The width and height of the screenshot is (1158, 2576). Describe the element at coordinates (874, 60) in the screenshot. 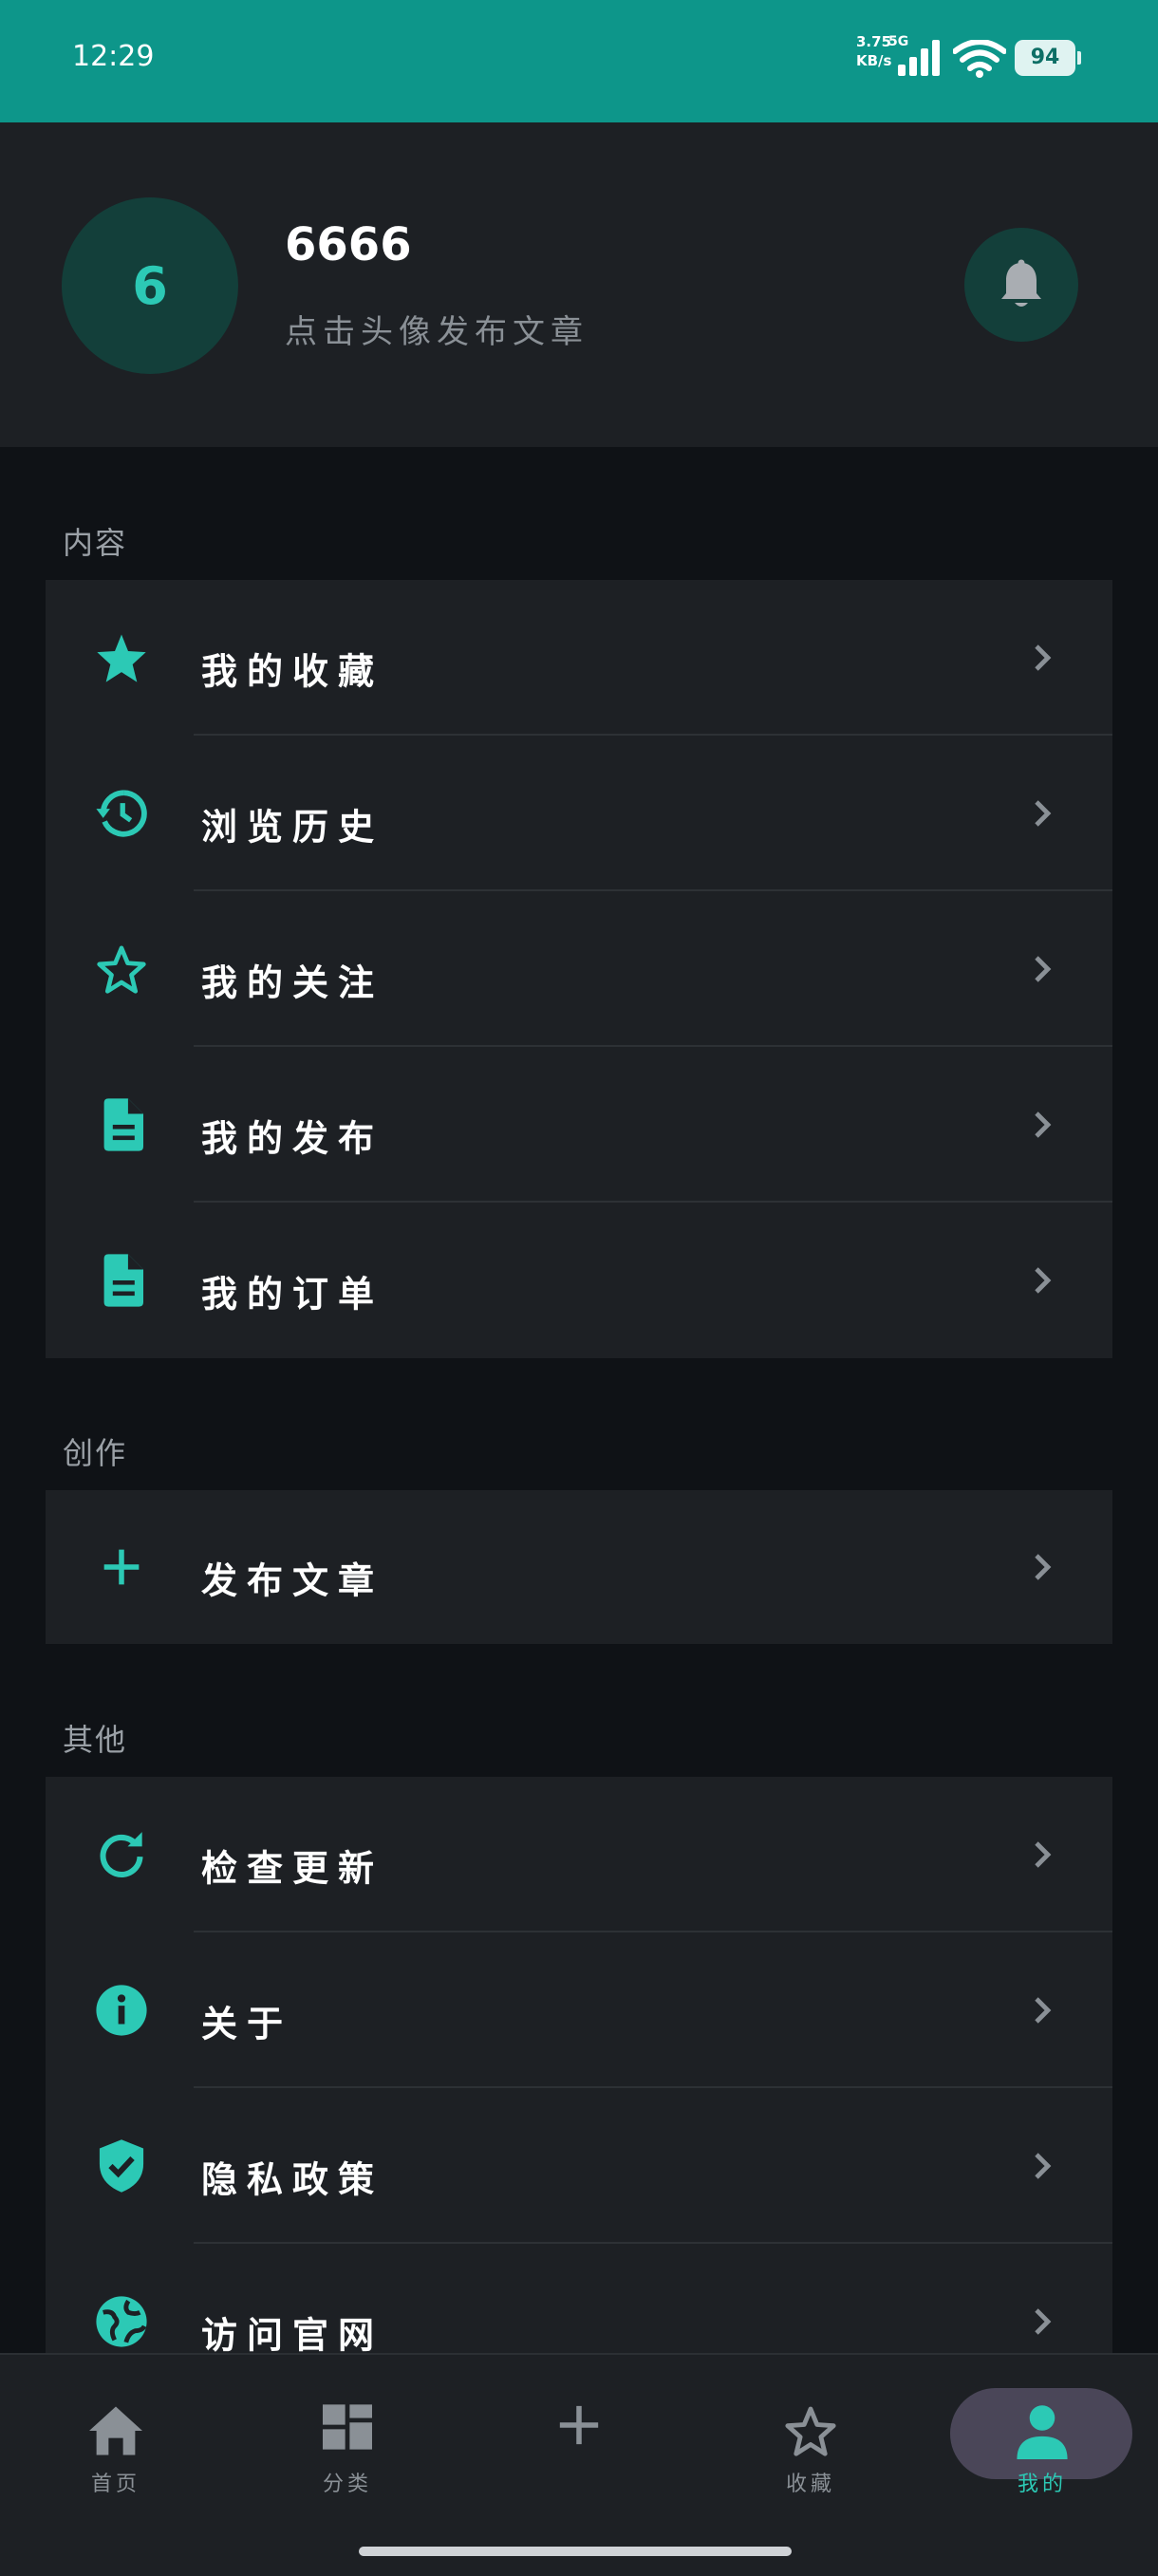

I see `network-speed-unit: KB/s` at that location.